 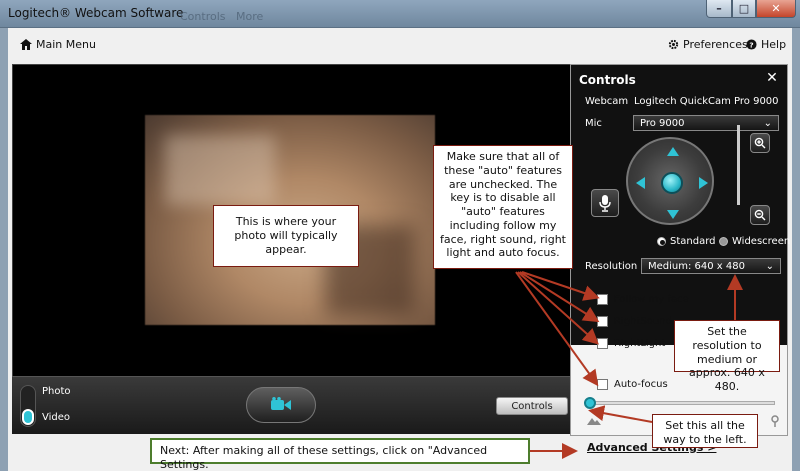 What do you see at coordinates (761, 241) in the screenshot?
I see `widescreen-label: Widescreen` at bounding box center [761, 241].